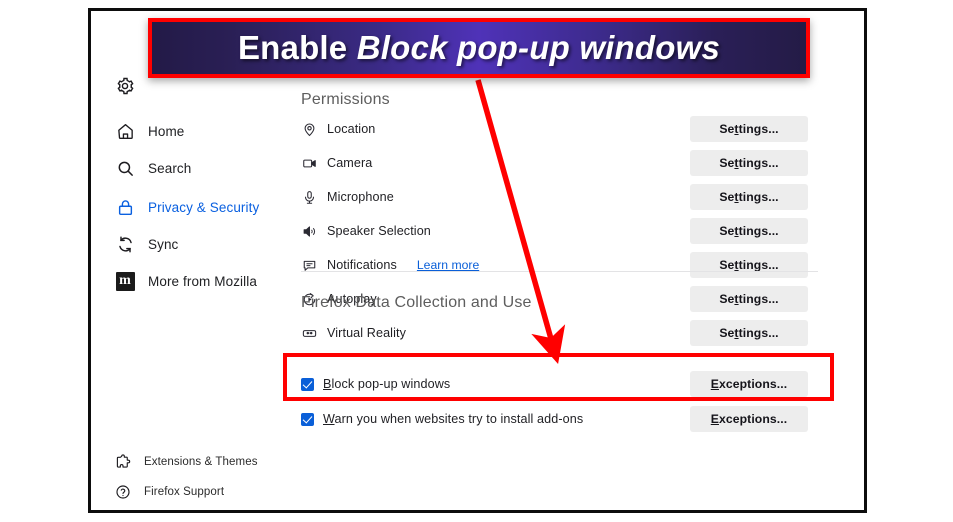 This screenshot has height=522, width=953. I want to click on sidebar-item-privacy-security: Privacy & Security, so click(187, 207).